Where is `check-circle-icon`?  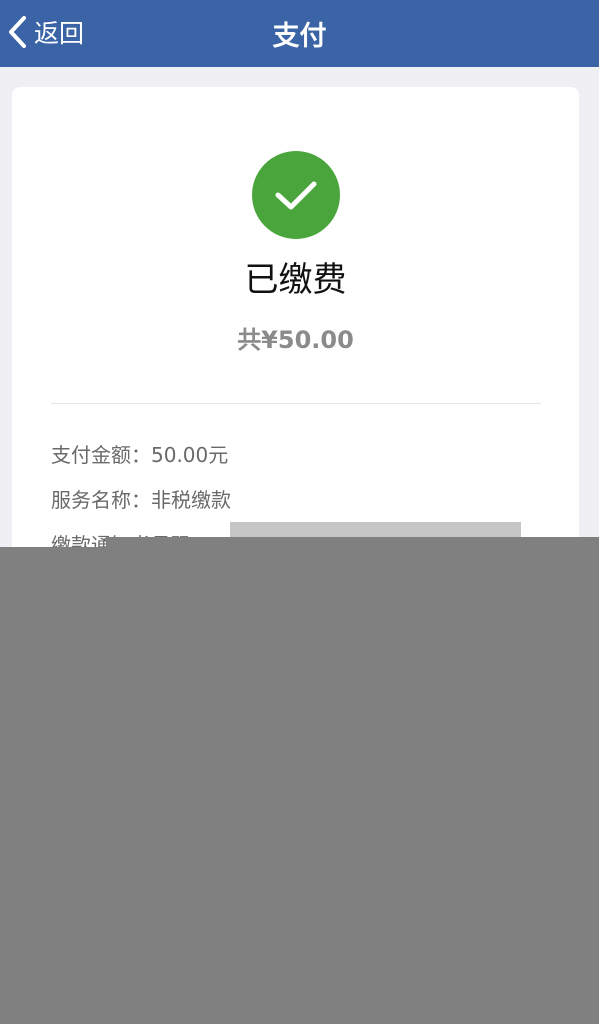
check-circle-icon is located at coordinates (296, 195).